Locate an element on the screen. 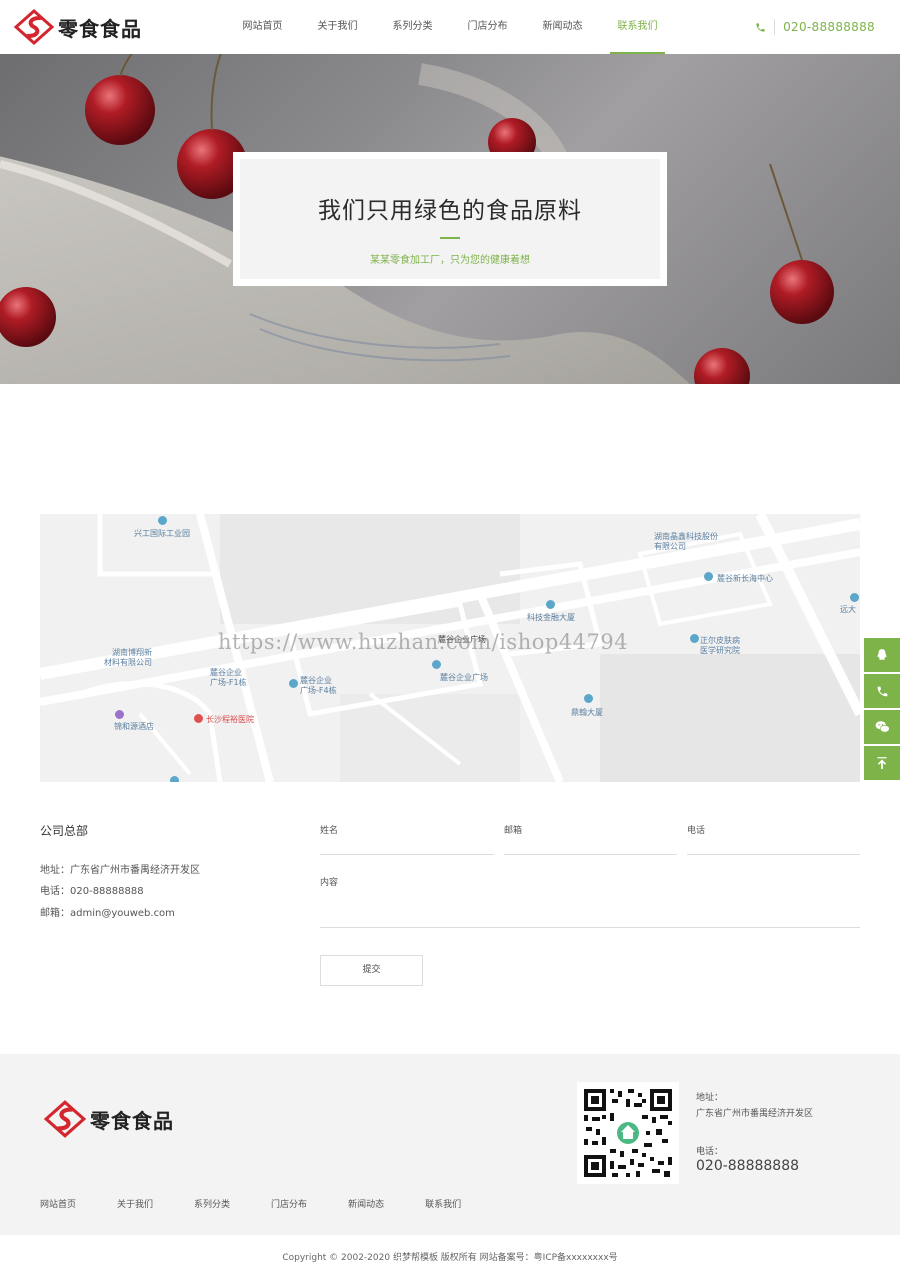 The image size is (900, 1277). back-to-top-button is located at coordinates (882, 763).